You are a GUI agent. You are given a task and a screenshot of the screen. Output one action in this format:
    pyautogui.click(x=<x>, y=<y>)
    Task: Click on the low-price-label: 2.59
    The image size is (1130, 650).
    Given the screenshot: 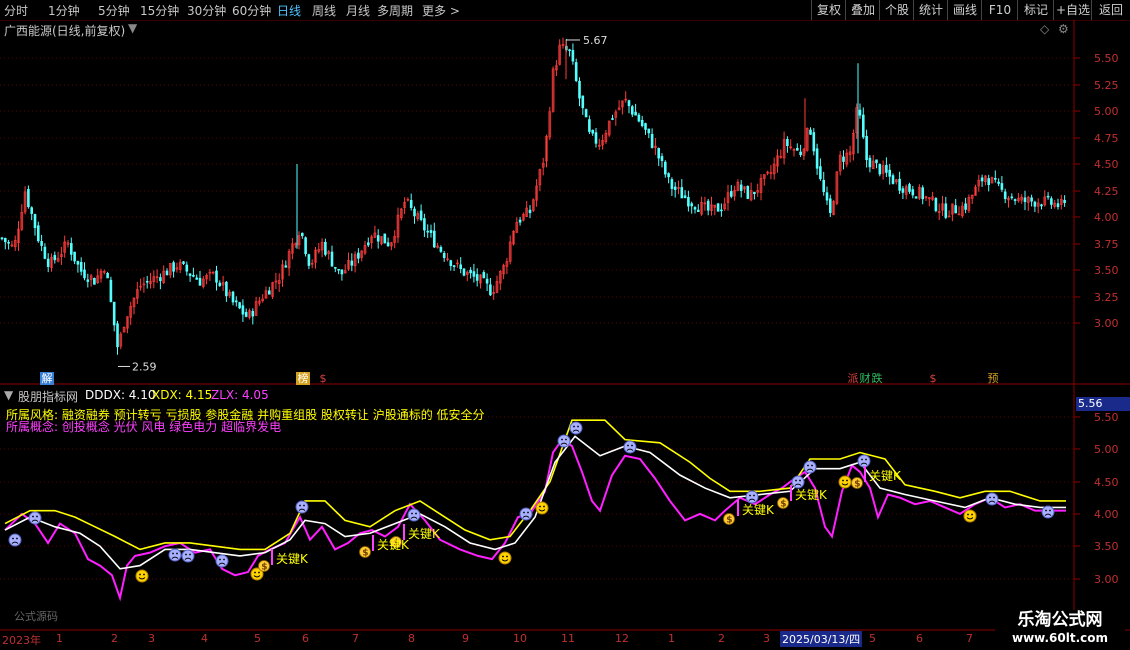 What is the action you would take?
    pyautogui.click(x=144, y=366)
    